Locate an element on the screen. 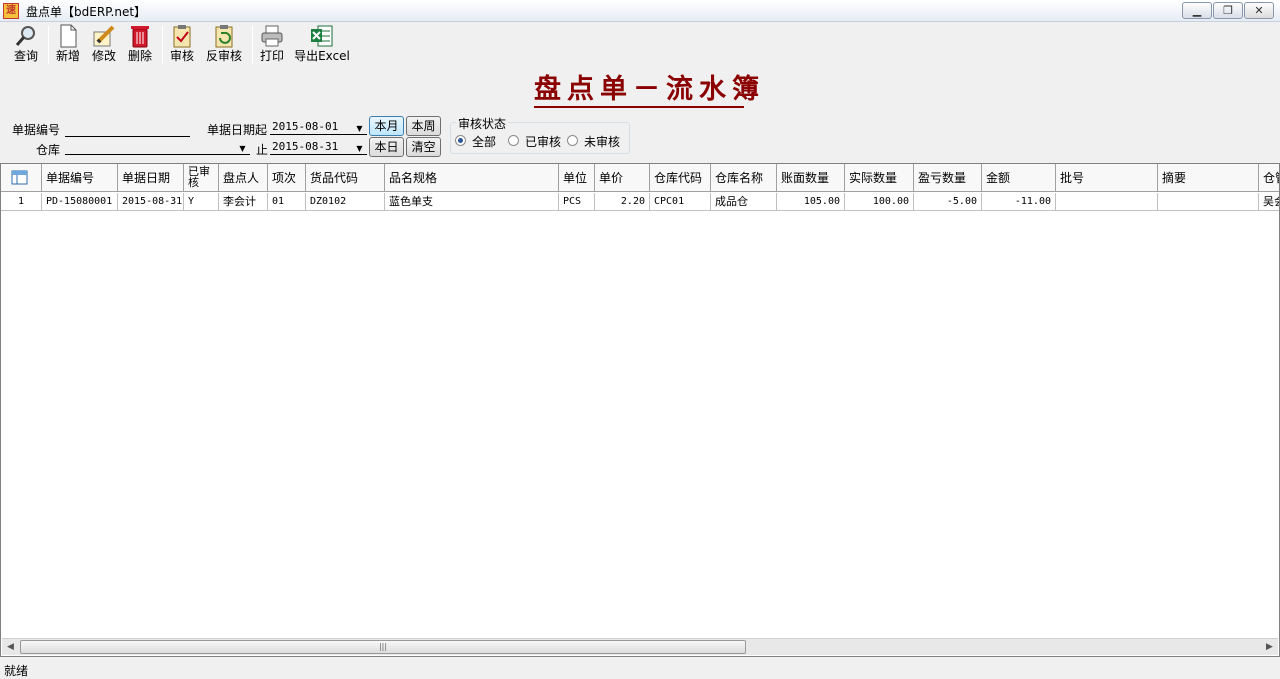 This screenshot has width=1280, height=679. date-to-label: 止 is located at coordinates (262, 150).